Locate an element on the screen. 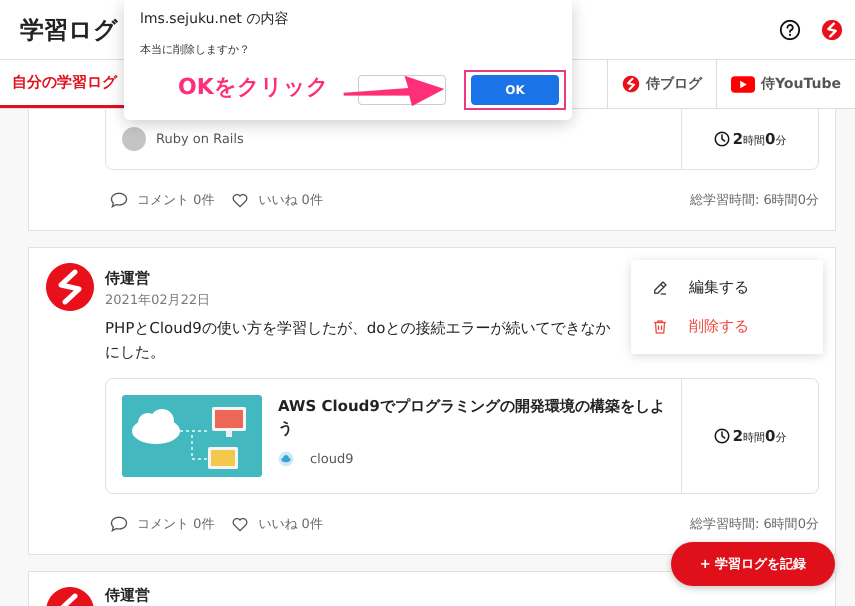  post-text: PHPとCloud9の使い方を学習したが、doとの接続エラーが続いてできなか is located at coordinates (357, 328).